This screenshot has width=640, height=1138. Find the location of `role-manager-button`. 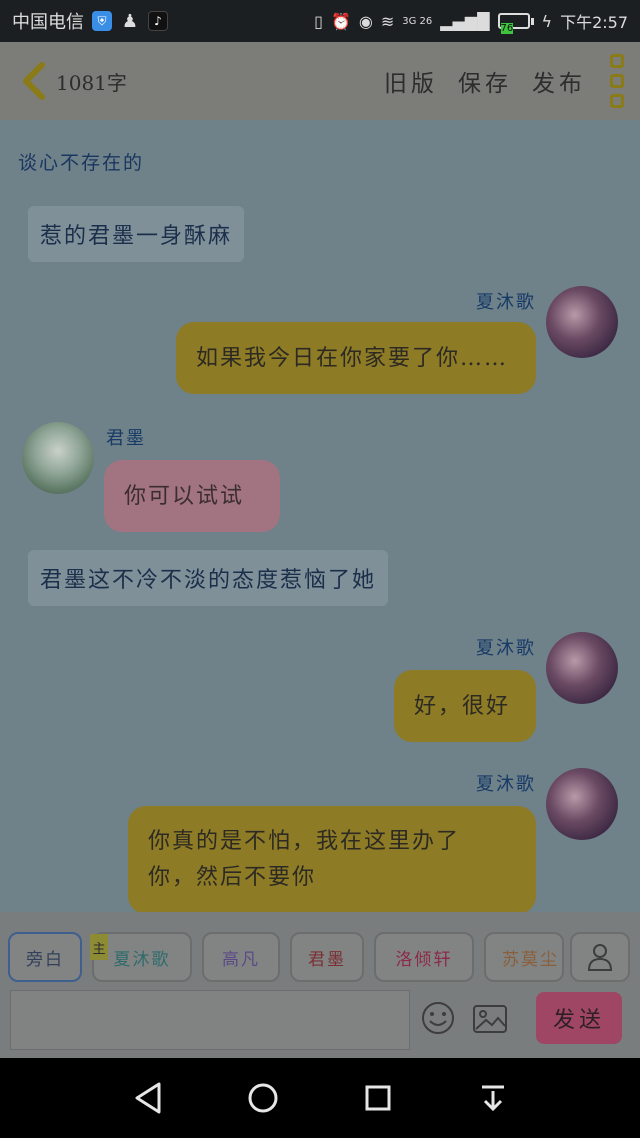

role-manager-button is located at coordinates (600, 957).